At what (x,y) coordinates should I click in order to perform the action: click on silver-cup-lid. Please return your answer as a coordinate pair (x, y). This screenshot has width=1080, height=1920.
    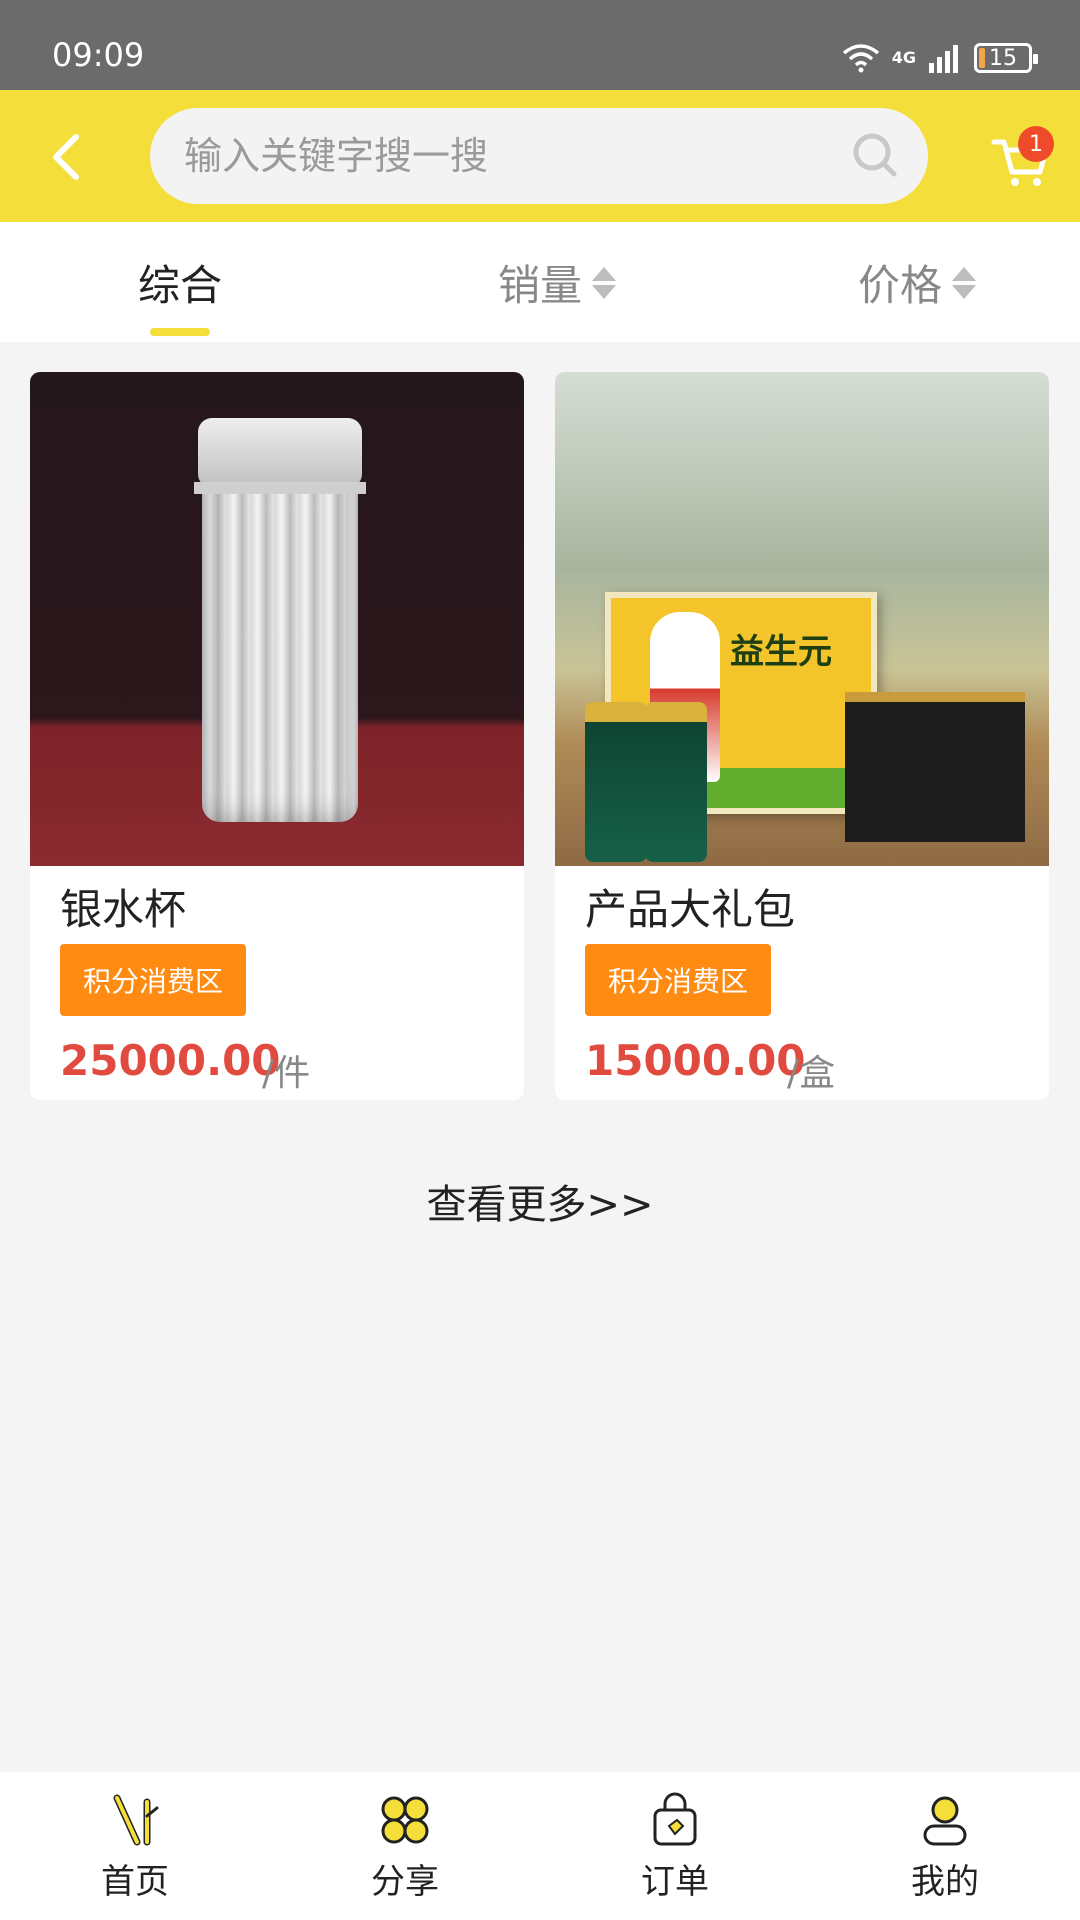
    Looking at the image, I should click on (280, 453).